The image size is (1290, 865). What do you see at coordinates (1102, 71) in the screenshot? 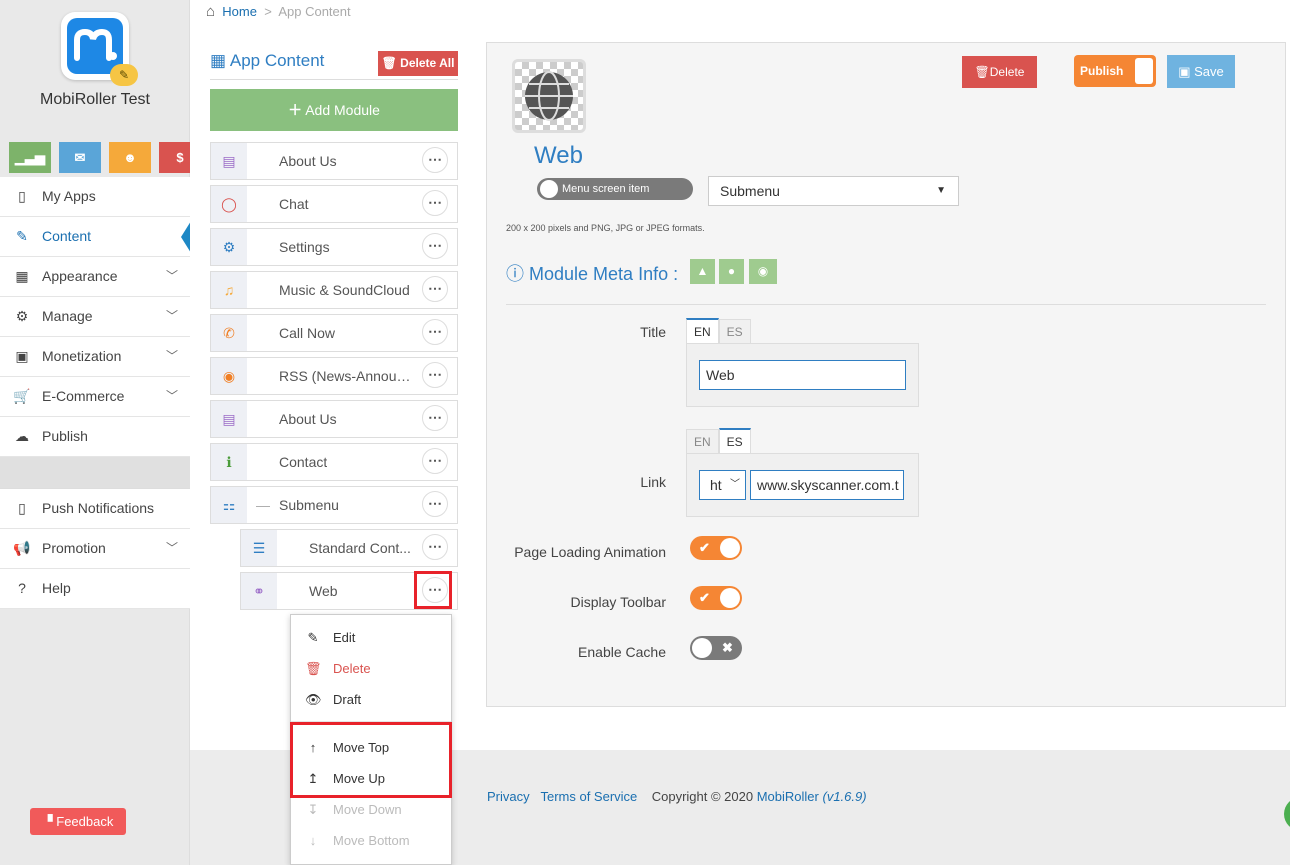
I see `publish-label: Publish` at bounding box center [1102, 71].